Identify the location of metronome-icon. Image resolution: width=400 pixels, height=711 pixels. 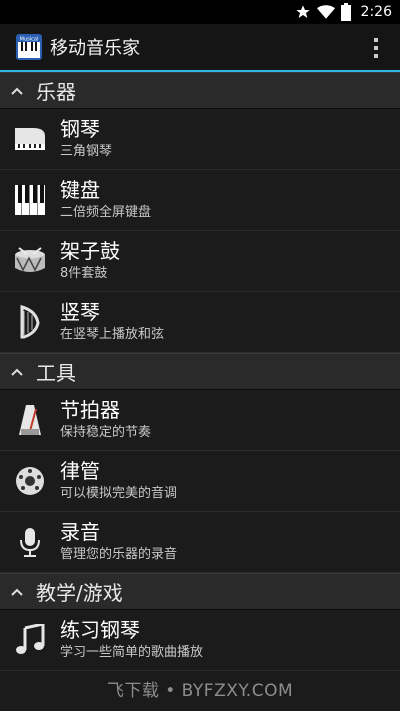
(30, 420).